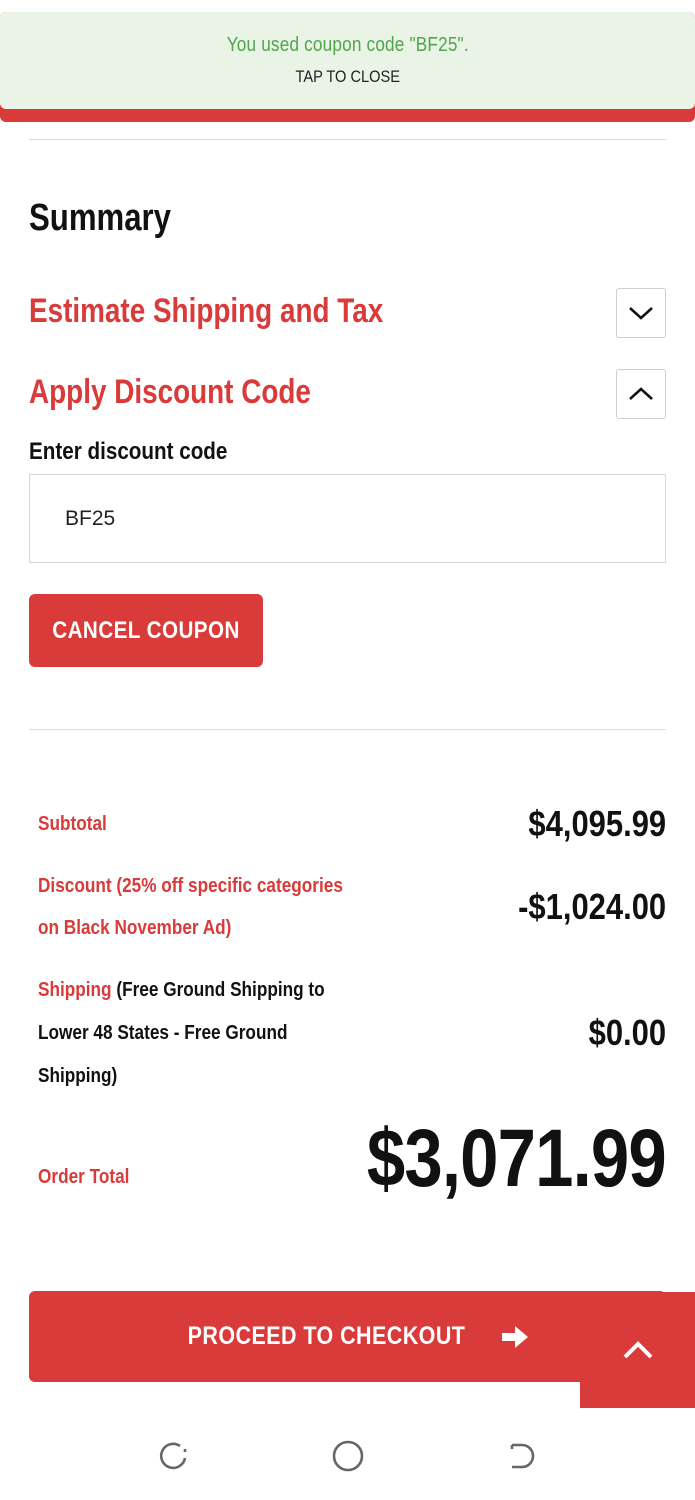 The image size is (695, 1500). I want to click on subtotal-label: Subtotal, so click(72, 824).